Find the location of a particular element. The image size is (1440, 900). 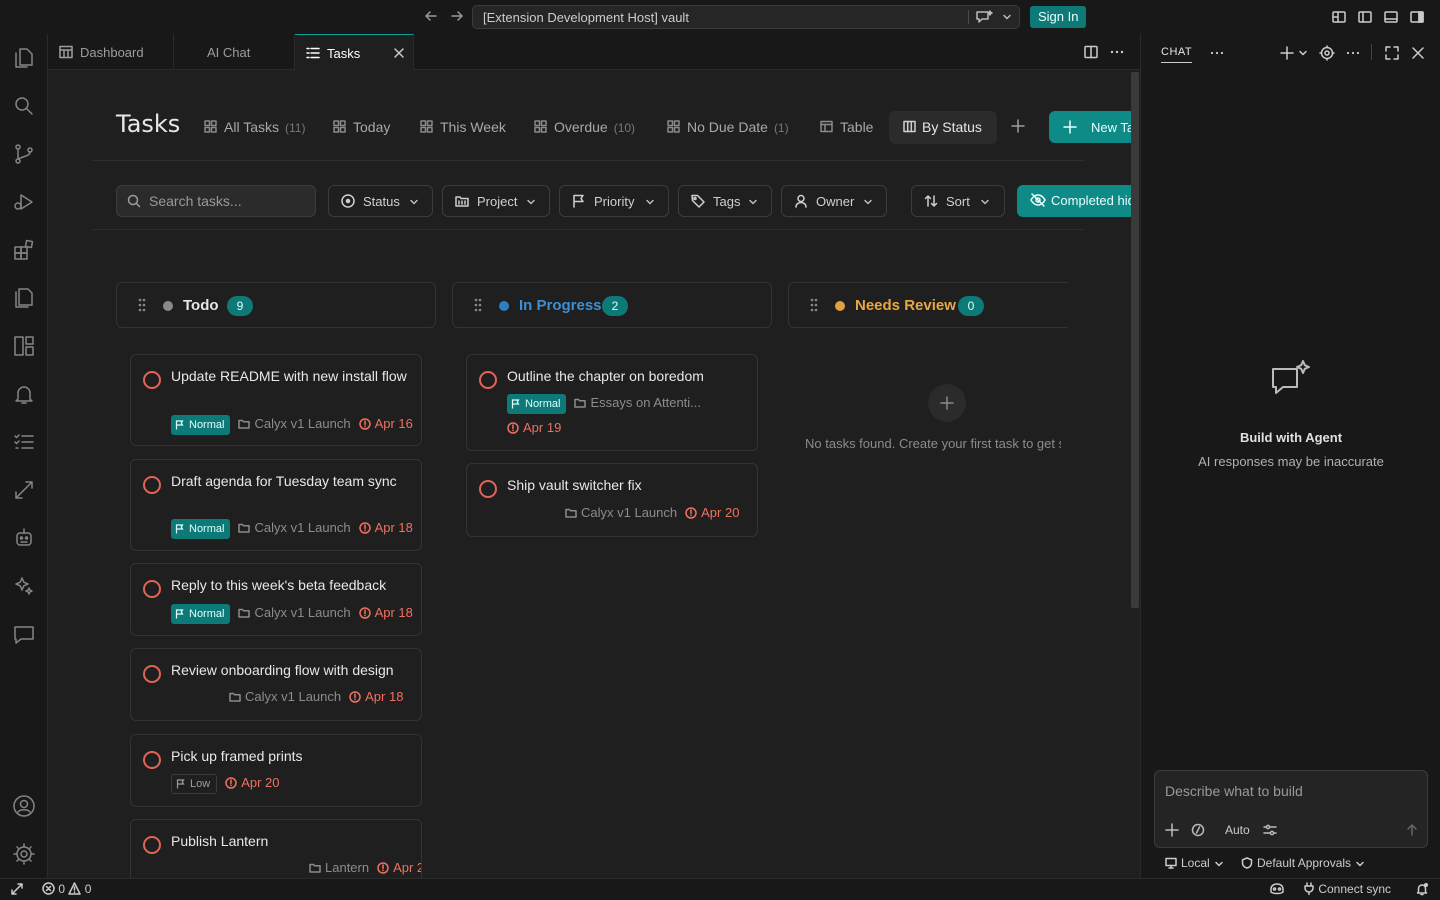

chat-panel-title: CHAT is located at coordinates (1177, 54).